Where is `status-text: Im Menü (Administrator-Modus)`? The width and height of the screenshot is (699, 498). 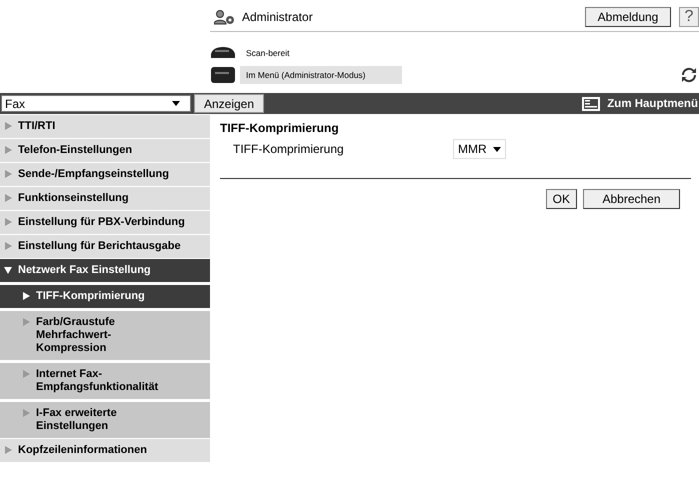 status-text: Im Menü (Administrator-Modus) is located at coordinates (321, 75).